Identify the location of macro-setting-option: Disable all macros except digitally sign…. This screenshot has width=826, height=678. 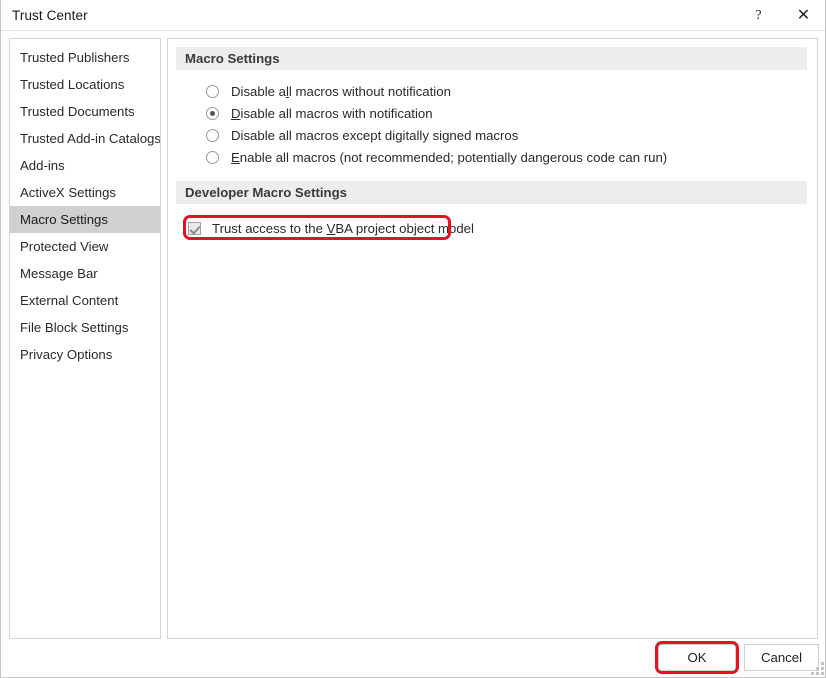
(362, 135).